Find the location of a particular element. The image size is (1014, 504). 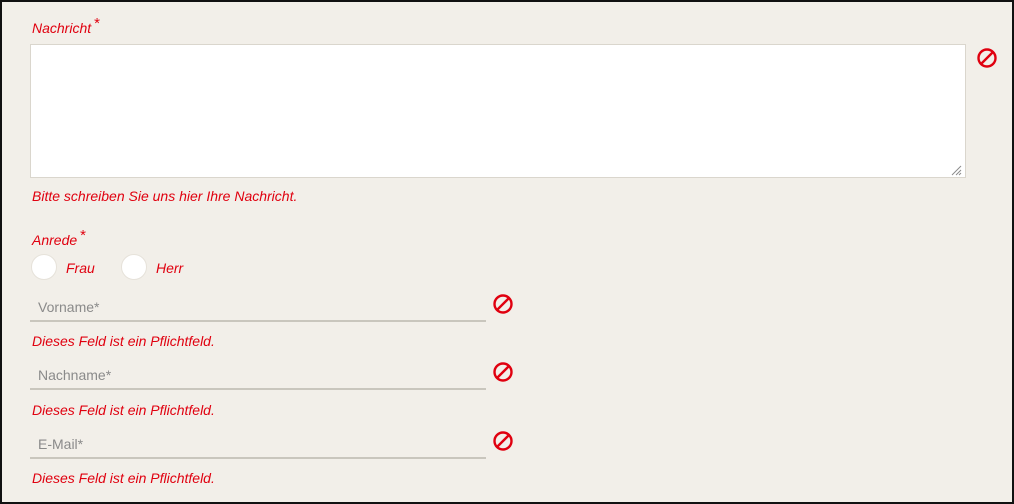

last-name-input is located at coordinates (258, 376).